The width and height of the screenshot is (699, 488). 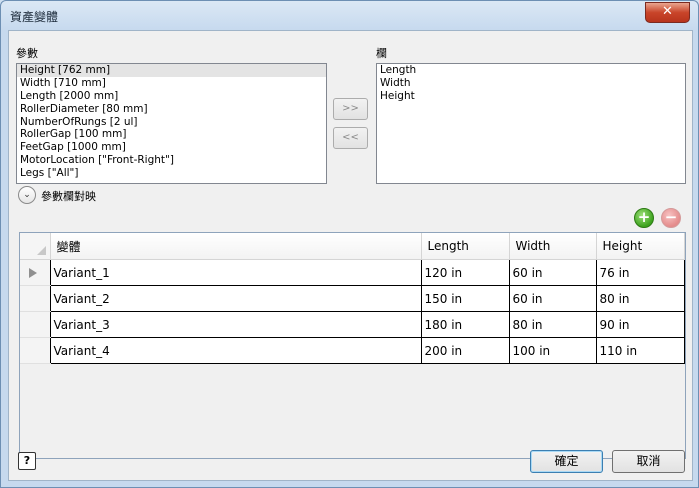 I want to click on table-row: Variant_4 200 in 100 in 110 in, so click(x=352, y=350).